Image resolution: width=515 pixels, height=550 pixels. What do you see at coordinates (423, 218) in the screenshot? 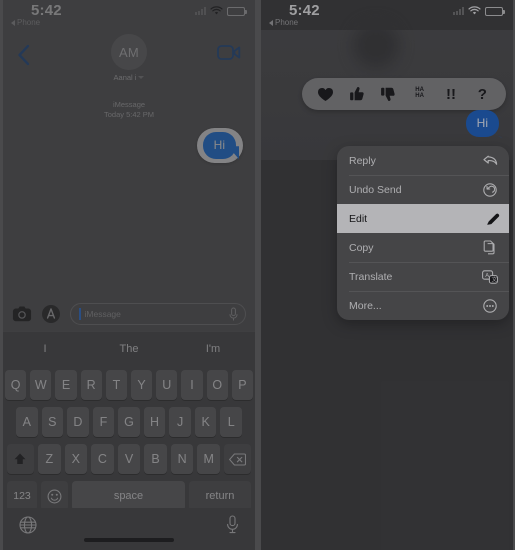
I see `context-menu-item-edit: Edit` at bounding box center [423, 218].